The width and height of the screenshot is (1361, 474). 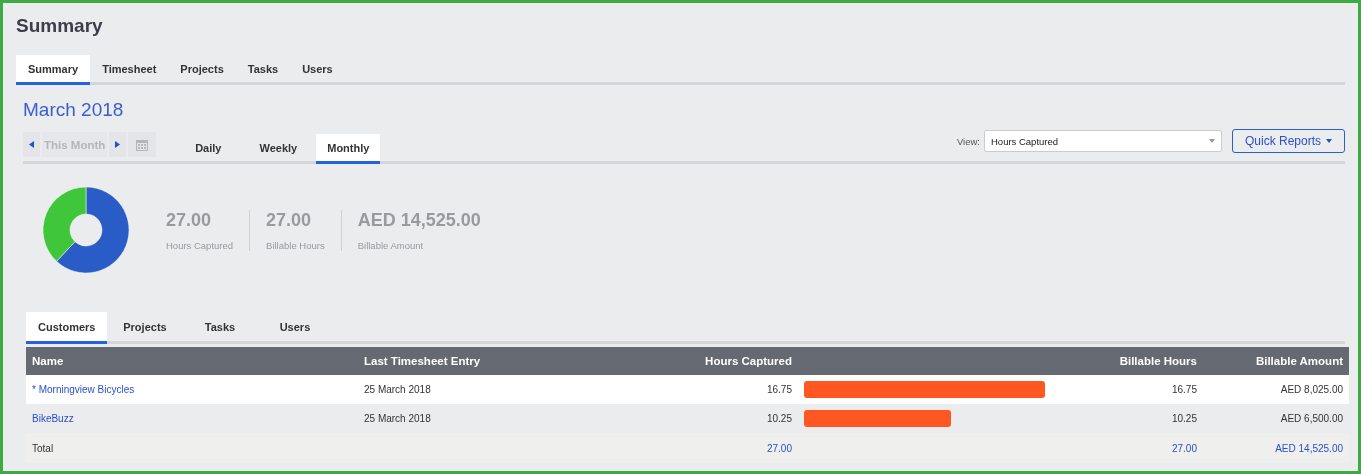 What do you see at coordinates (1128, 361) in the screenshot?
I see `column-header: Billable Hours` at bounding box center [1128, 361].